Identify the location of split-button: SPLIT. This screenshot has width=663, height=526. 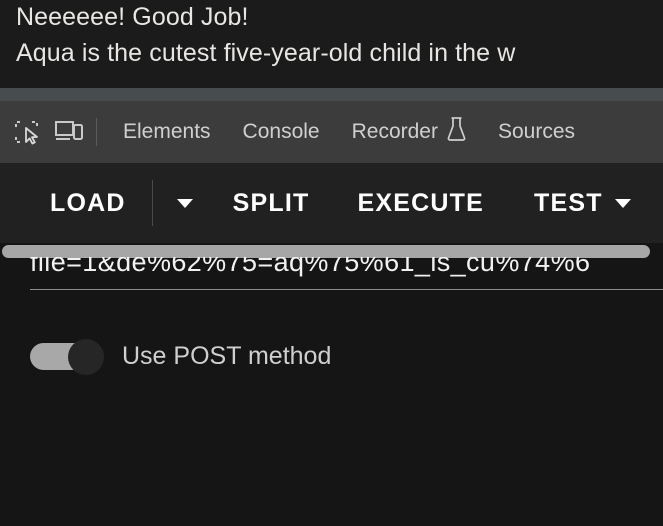
(271, 203).